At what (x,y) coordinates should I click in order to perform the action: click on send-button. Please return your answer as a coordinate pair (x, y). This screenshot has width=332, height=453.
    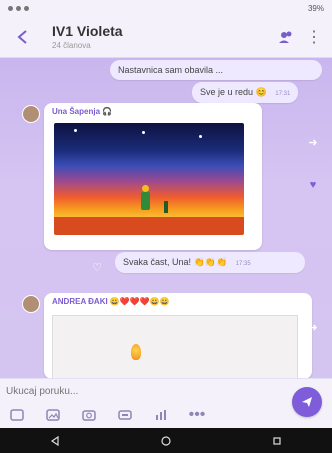
    Looking at the image, I should click on (307, 402).